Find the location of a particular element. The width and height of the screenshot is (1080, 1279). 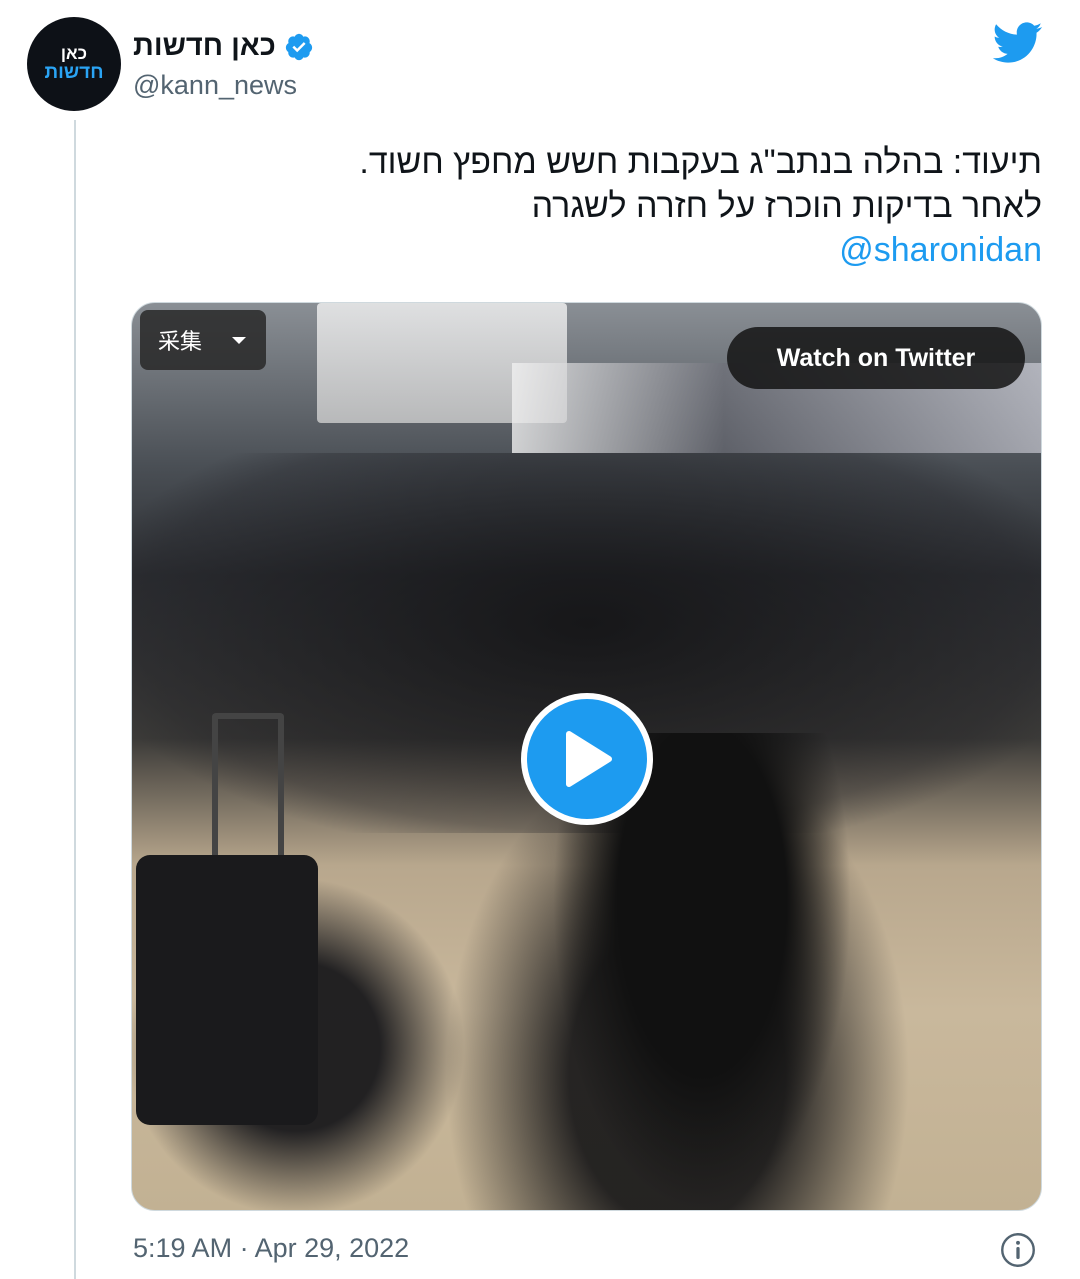

verified-badge-icon is located at coordinates (298, 46).